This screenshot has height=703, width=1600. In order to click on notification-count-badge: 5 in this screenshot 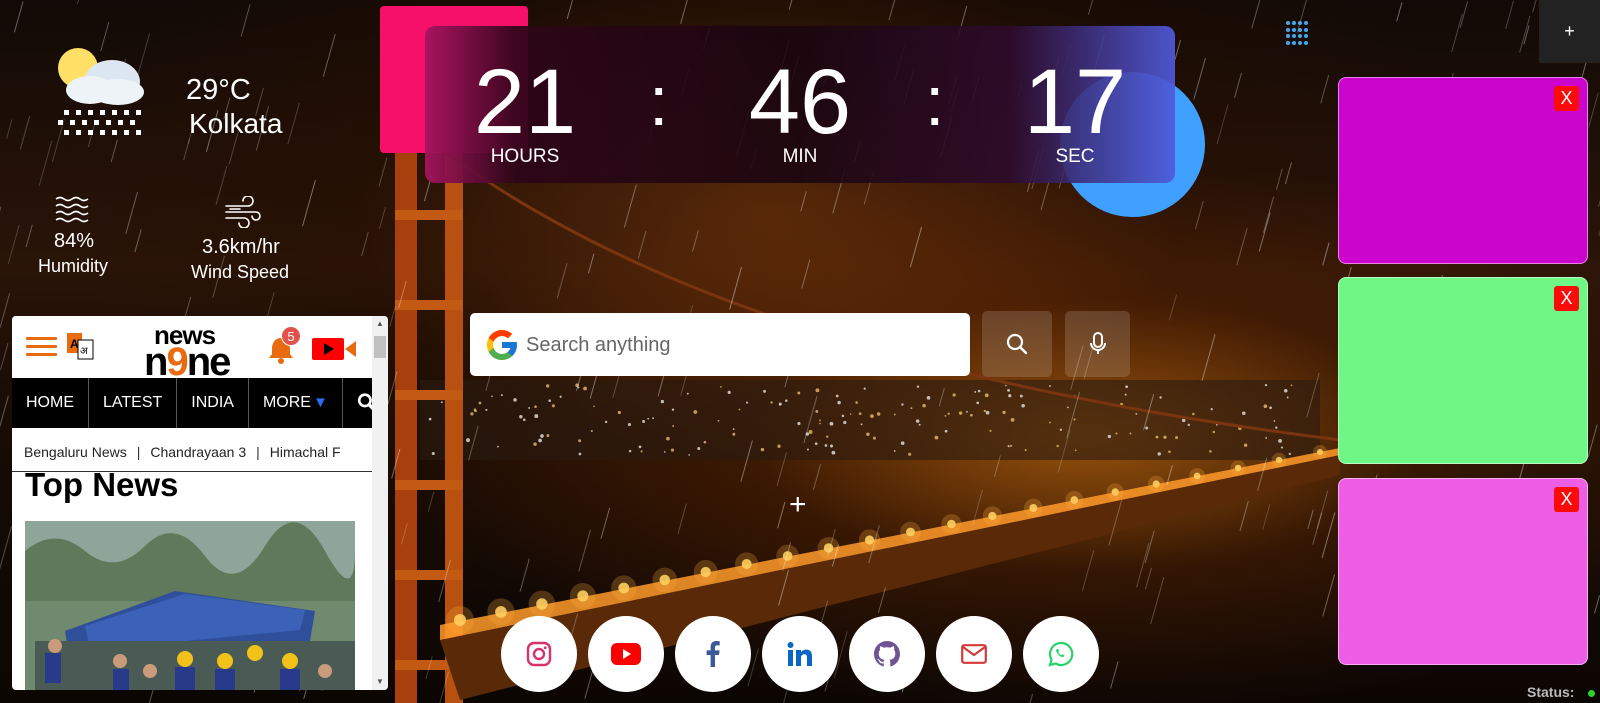, I will do `click(291, 336)`.